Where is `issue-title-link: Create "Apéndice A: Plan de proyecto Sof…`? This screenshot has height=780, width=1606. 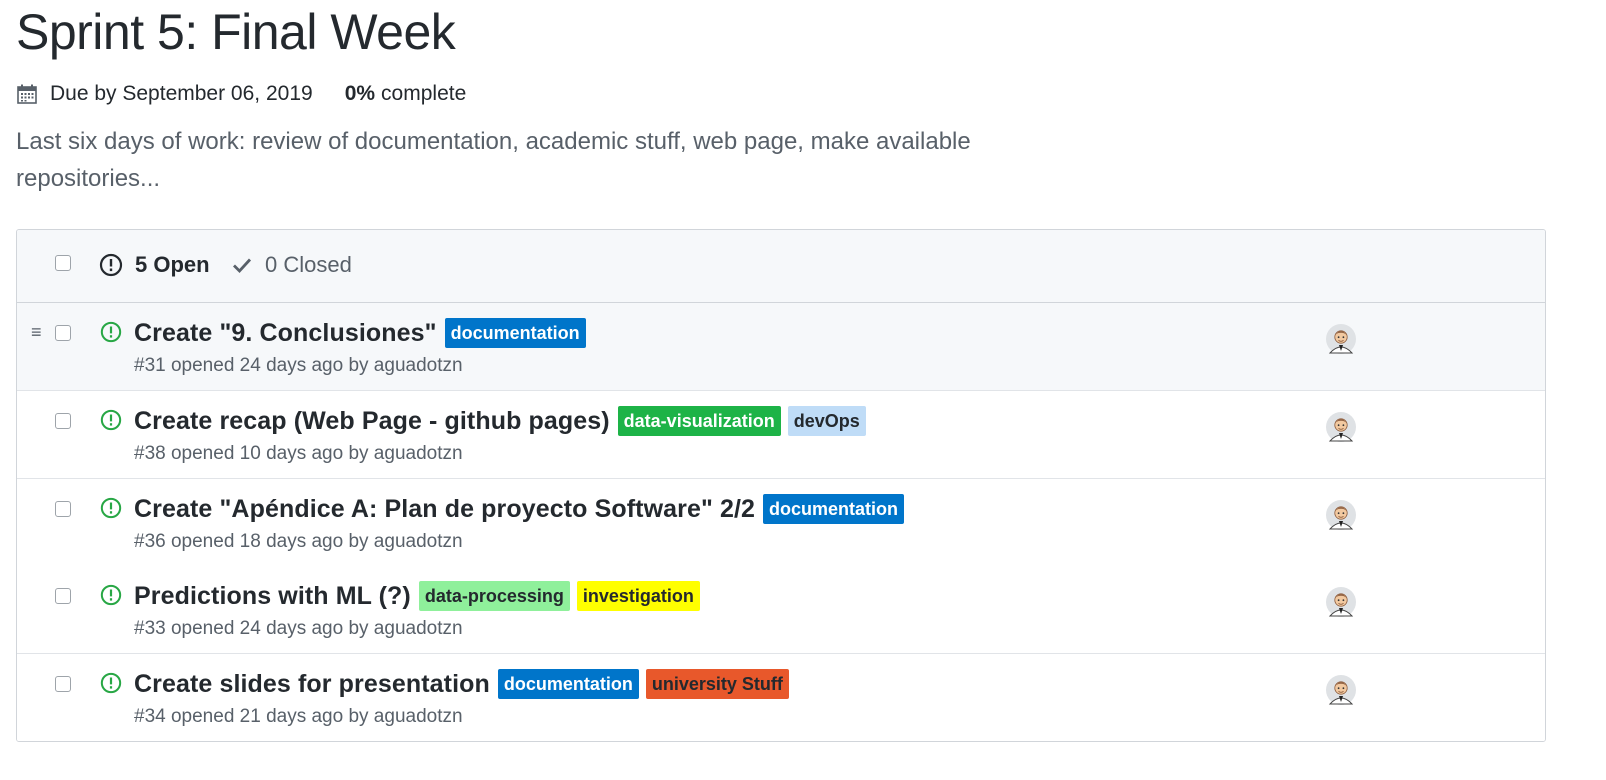 issue-title-link: Create "Apéndice A: Plan de proyecto Sof… is located at coordinates (444, 509).